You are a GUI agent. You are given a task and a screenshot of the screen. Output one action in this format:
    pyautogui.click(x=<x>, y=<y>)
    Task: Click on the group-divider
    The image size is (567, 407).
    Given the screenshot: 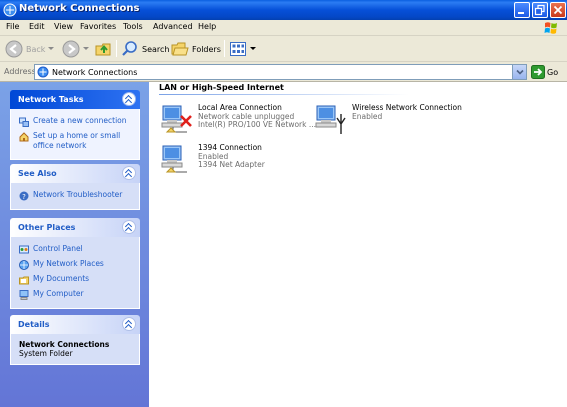 What is the action you would take?
    pyautogui.click(x=284, y=94)
    